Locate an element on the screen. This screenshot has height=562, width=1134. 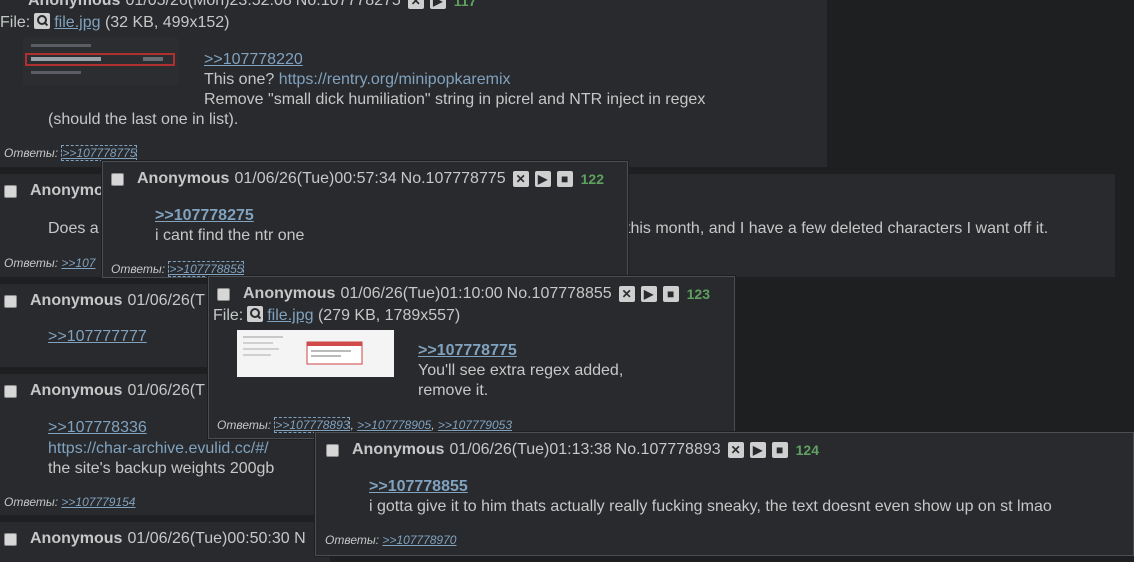
file-info: File: file.jpg (279 KB, 1789x557) is located at coordinates (336, 315).